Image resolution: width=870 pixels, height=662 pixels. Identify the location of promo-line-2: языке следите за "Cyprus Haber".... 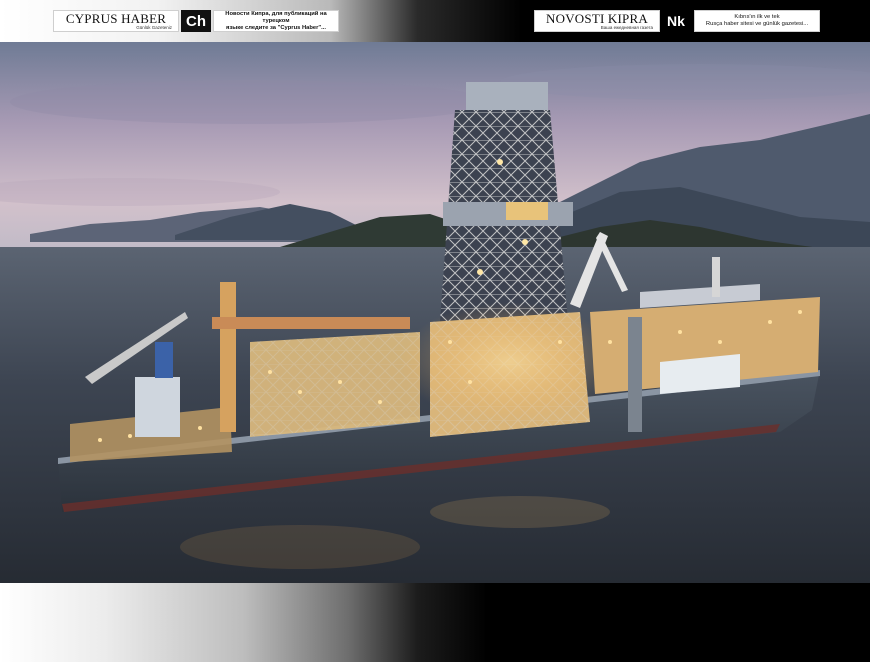
(276, 27).